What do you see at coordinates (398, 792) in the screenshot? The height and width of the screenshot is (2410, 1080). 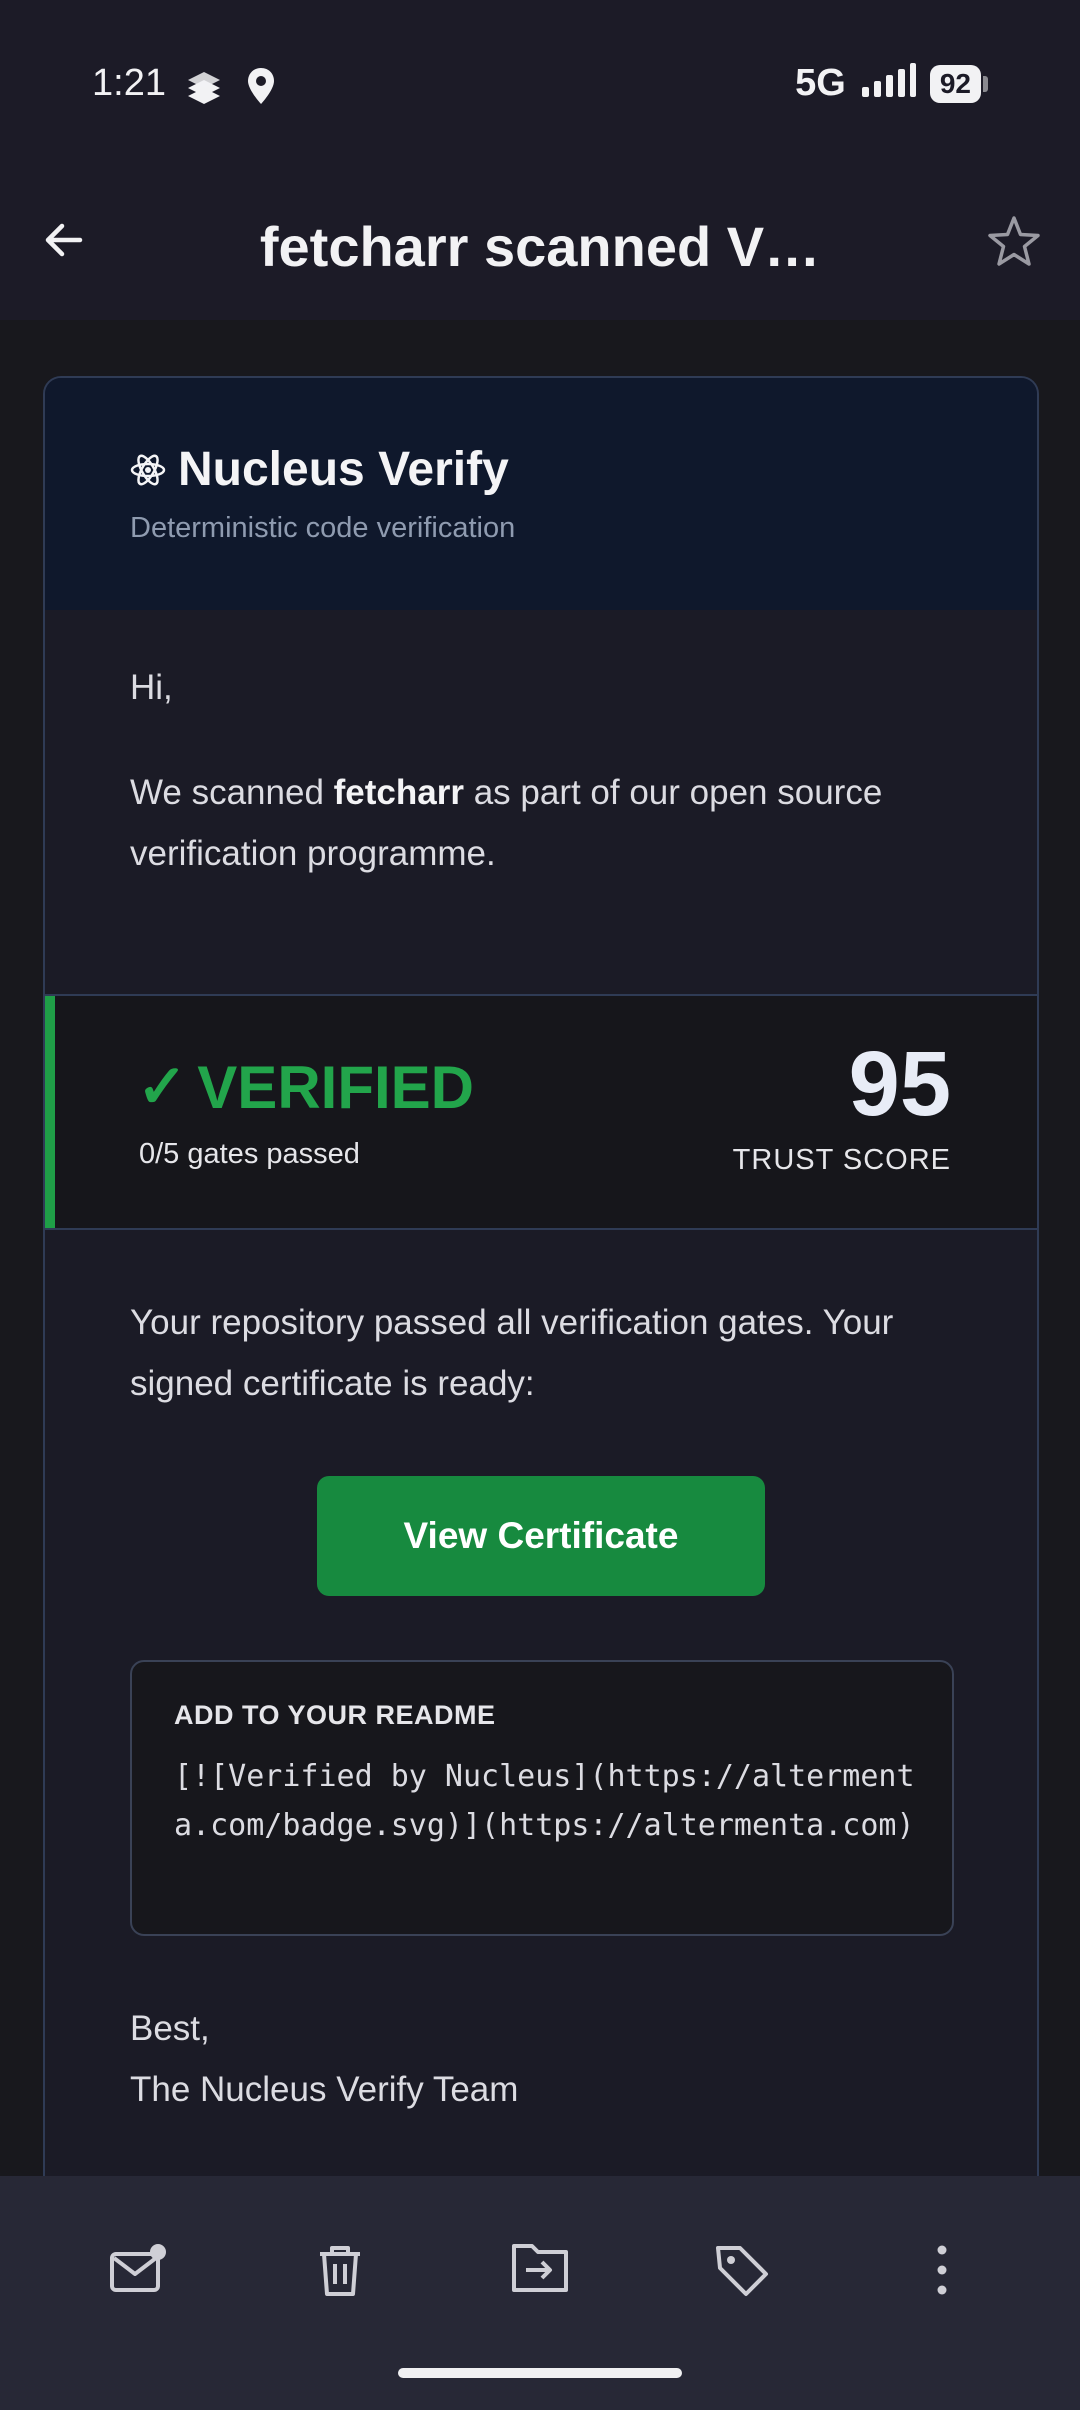 I see `repo-name: fetcharr` at bounding box center [398, 792].